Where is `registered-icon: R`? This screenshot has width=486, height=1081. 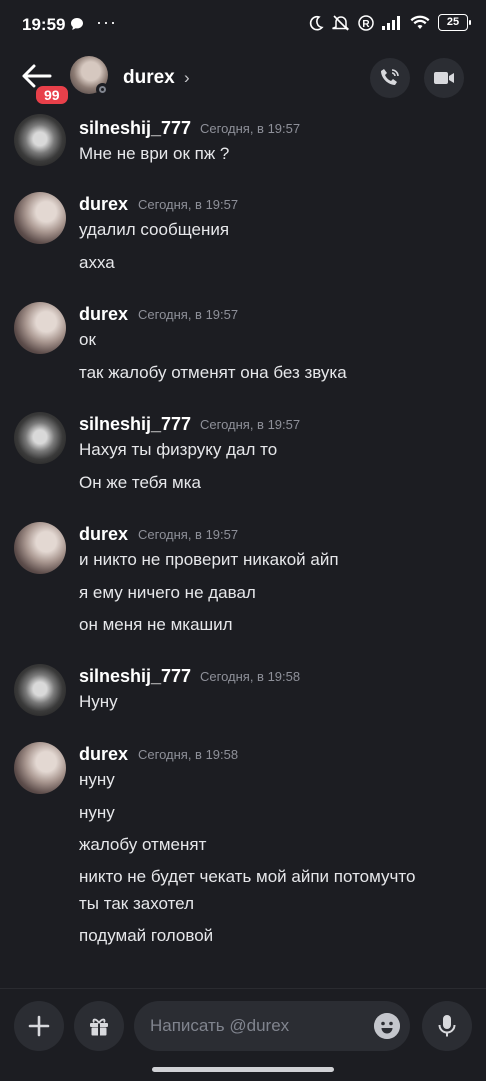 registered-icon: R is located at coordinates (366, 22).